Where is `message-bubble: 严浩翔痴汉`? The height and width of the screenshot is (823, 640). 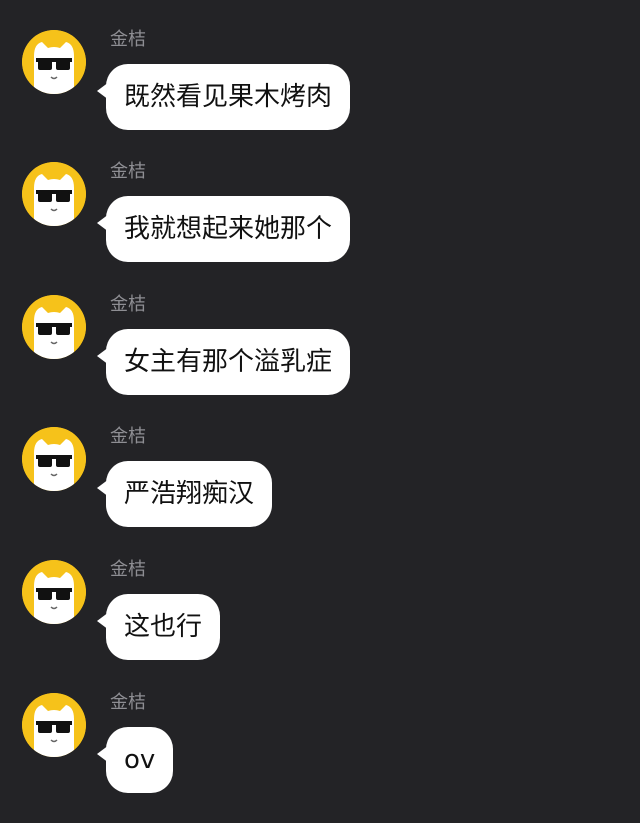 message-bubble: 严浩翔痴汉 is located at coordinates (184, 494).